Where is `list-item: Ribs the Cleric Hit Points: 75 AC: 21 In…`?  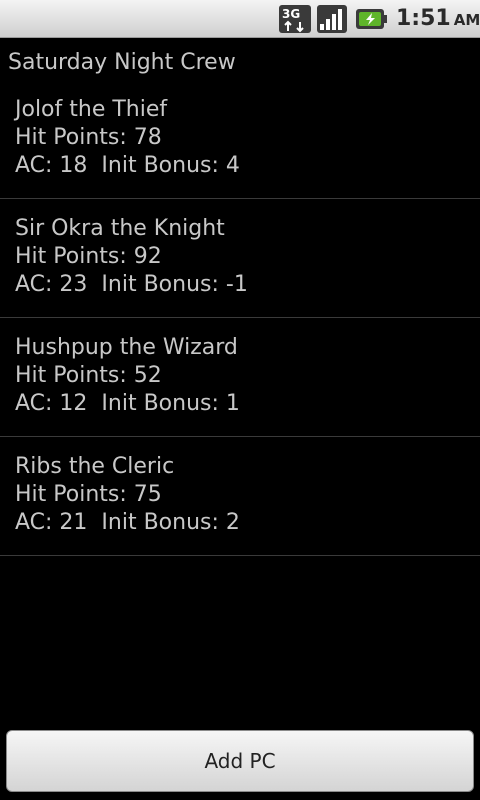
list-item: Ribs the Cleric Hit Points: 75 AC: 21 In… is located at coordinates (240, 496).